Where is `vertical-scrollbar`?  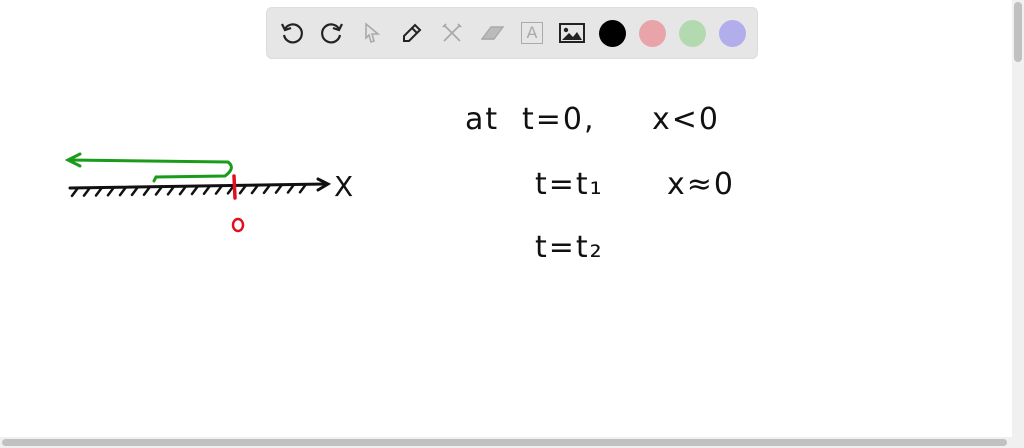 vertical-scrollbar is located at coordinates (1018, 218).